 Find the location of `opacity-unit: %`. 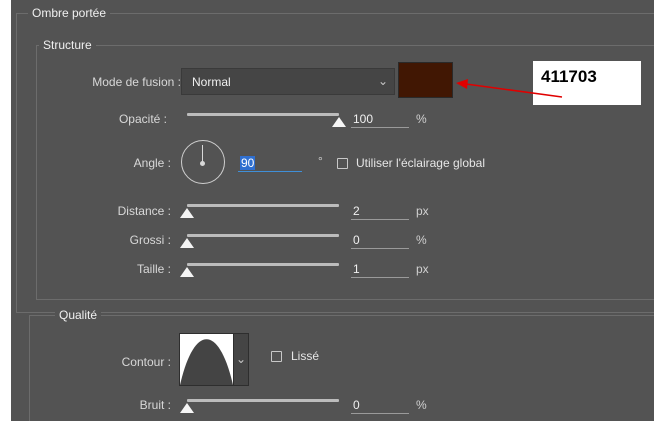

opacity-unit: % is located at coordinates (421, 119).